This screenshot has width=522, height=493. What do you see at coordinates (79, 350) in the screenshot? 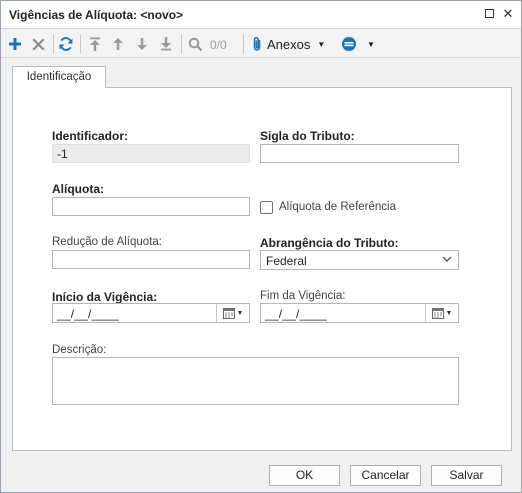
I see `descricao-label: Descrição:` at bounding box center [79, 350].